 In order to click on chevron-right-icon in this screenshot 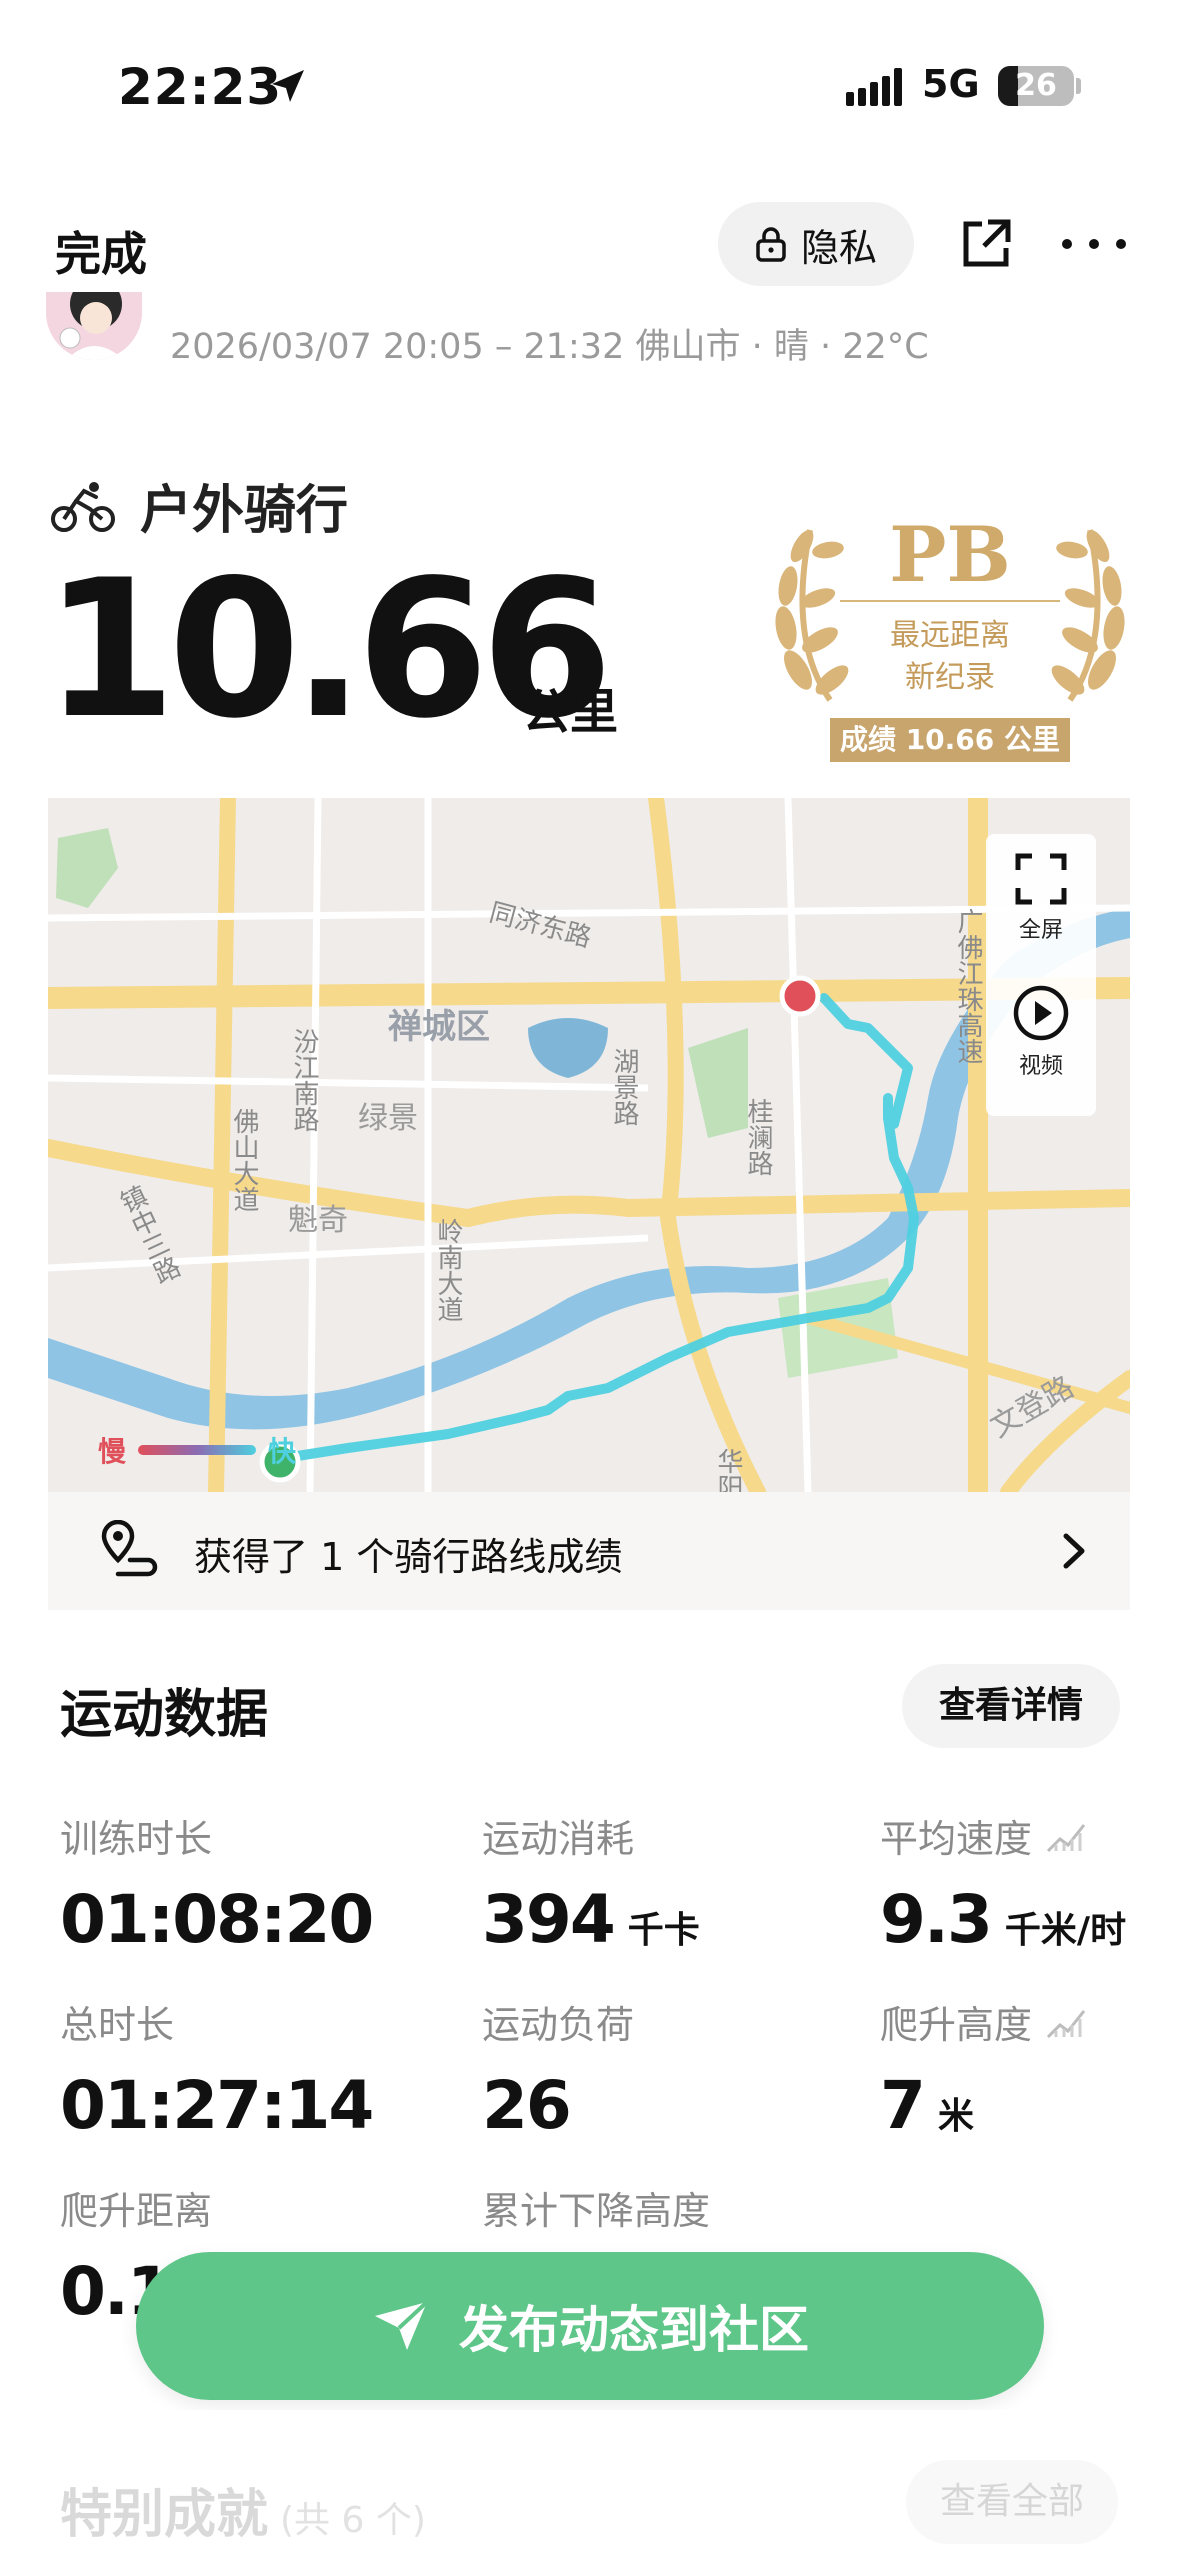, I will do `click(1074, 1551)`.